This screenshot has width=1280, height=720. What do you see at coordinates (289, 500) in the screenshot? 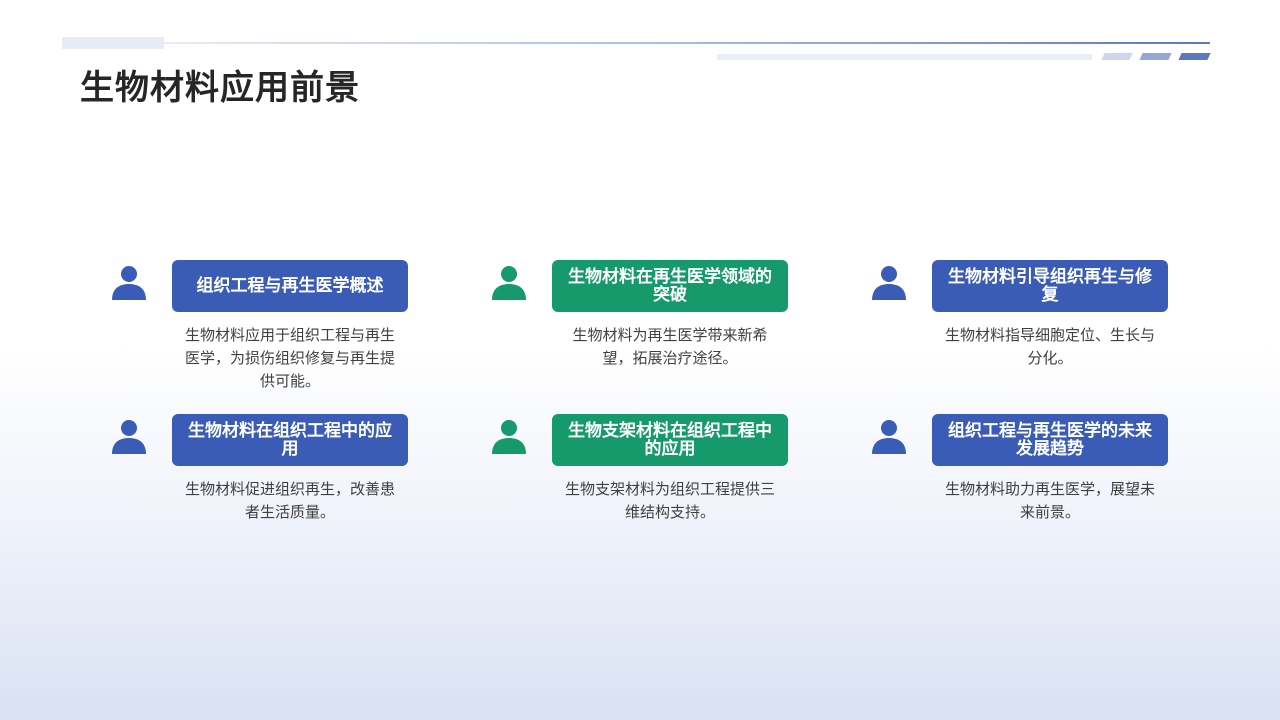
I see `topic-description: 生物材料促进组织再生，改善患者生活质量。` at bounding box center [289, 500].